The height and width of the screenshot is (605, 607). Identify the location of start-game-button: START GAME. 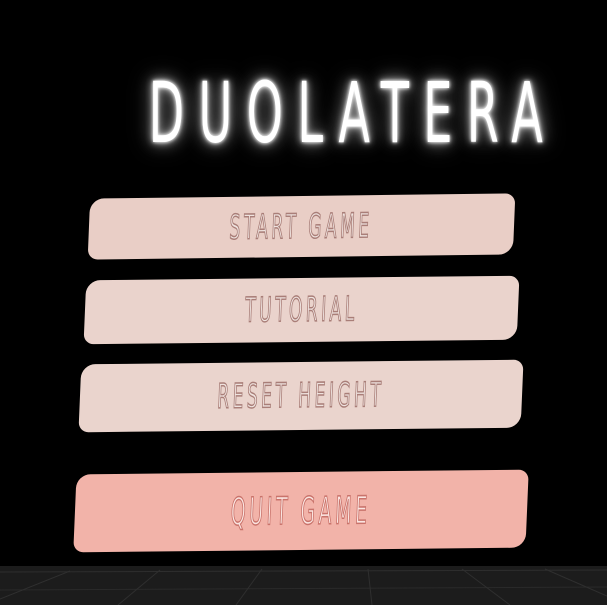
(301, 226).